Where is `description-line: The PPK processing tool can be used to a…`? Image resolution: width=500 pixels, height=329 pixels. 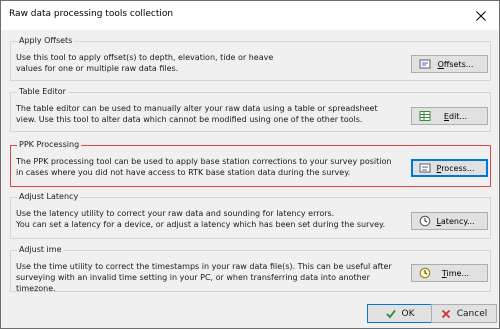
description-line: The PPK processing tool can be used to a… is located at coordinates (204, 161).